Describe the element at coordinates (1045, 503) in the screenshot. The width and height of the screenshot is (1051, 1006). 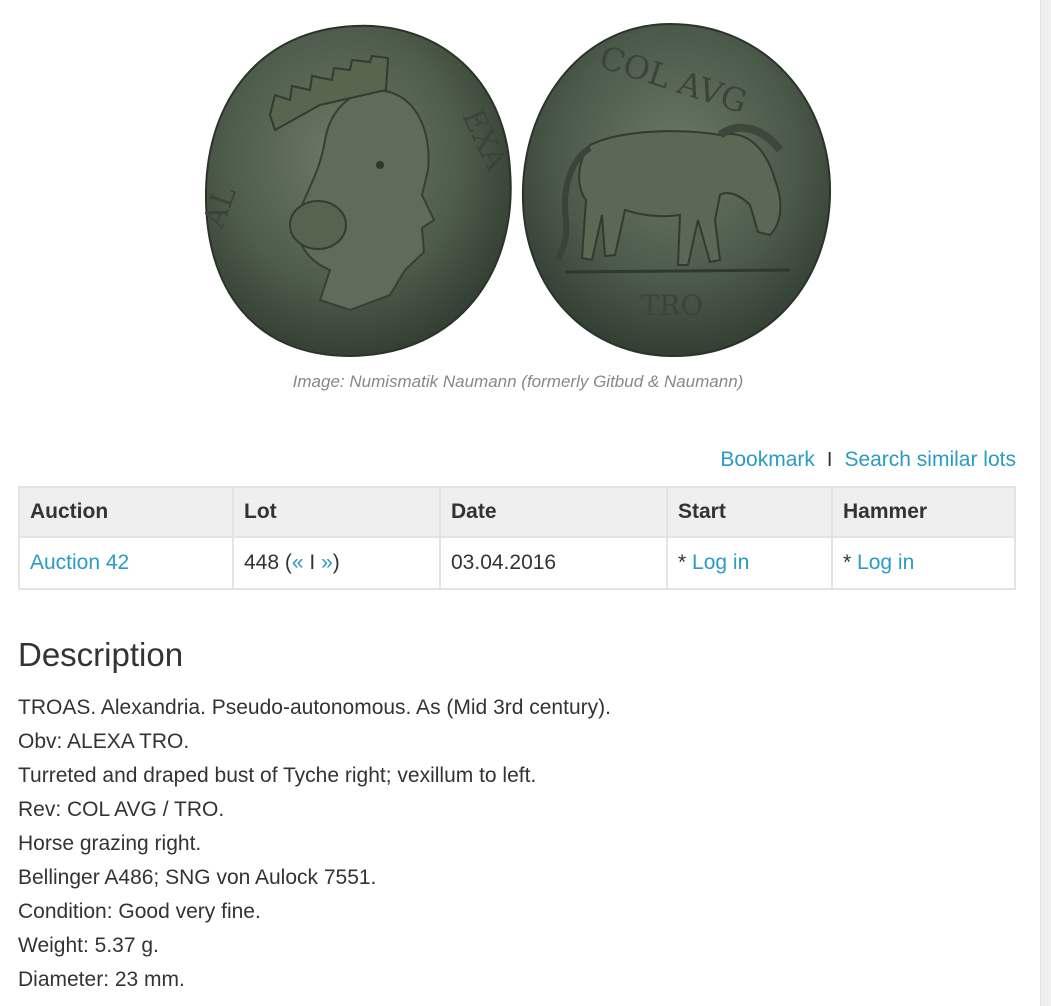
I see `page-edge-scrollbar` at that location.